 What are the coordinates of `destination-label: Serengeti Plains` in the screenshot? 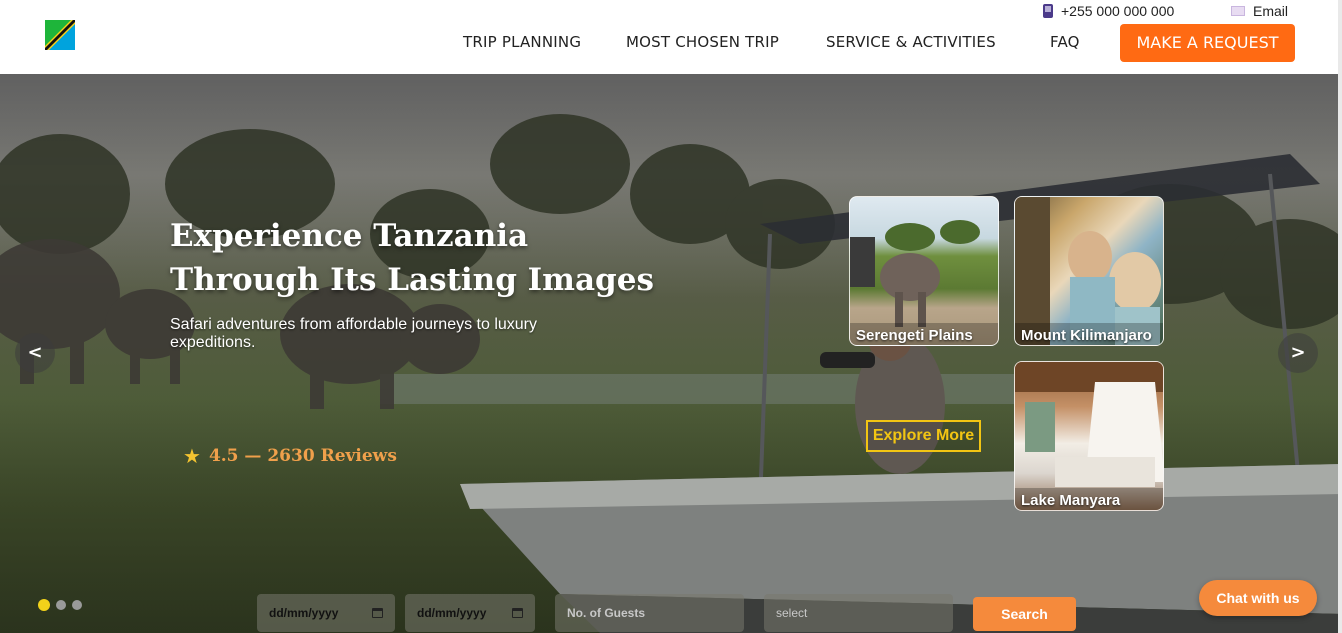 It's located at (914, 335).